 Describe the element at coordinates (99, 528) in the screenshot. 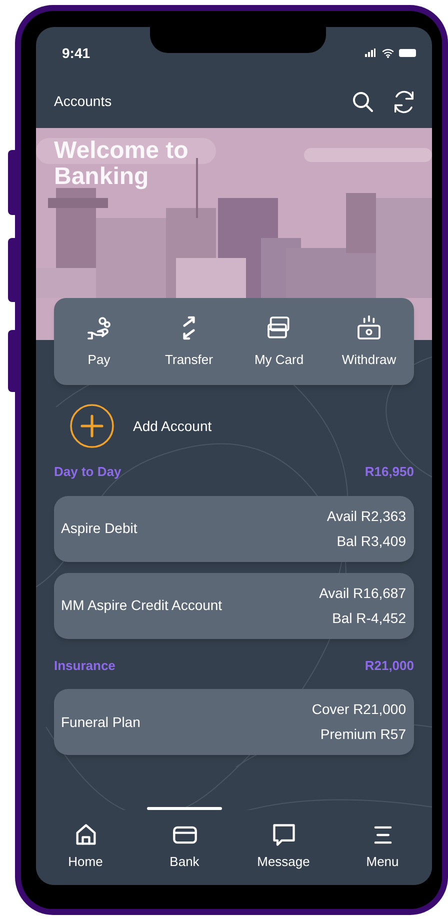

I see `account-name: Aspire Debit` at that location.